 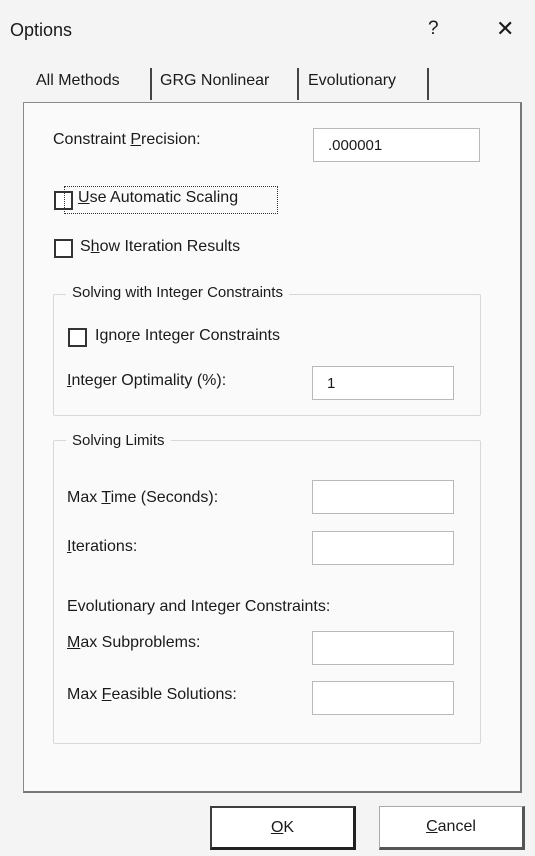 I want to click on max-subproblems-label: Max Subproblems:, so click(x=134, y=642).